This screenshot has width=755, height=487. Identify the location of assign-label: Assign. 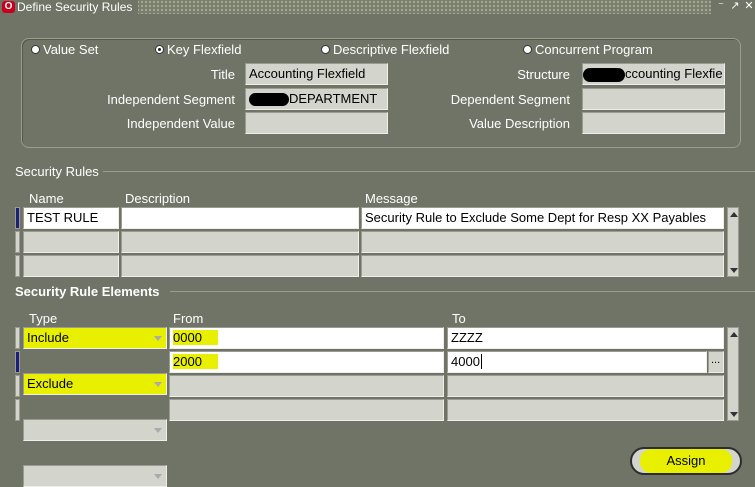
(686, 461).